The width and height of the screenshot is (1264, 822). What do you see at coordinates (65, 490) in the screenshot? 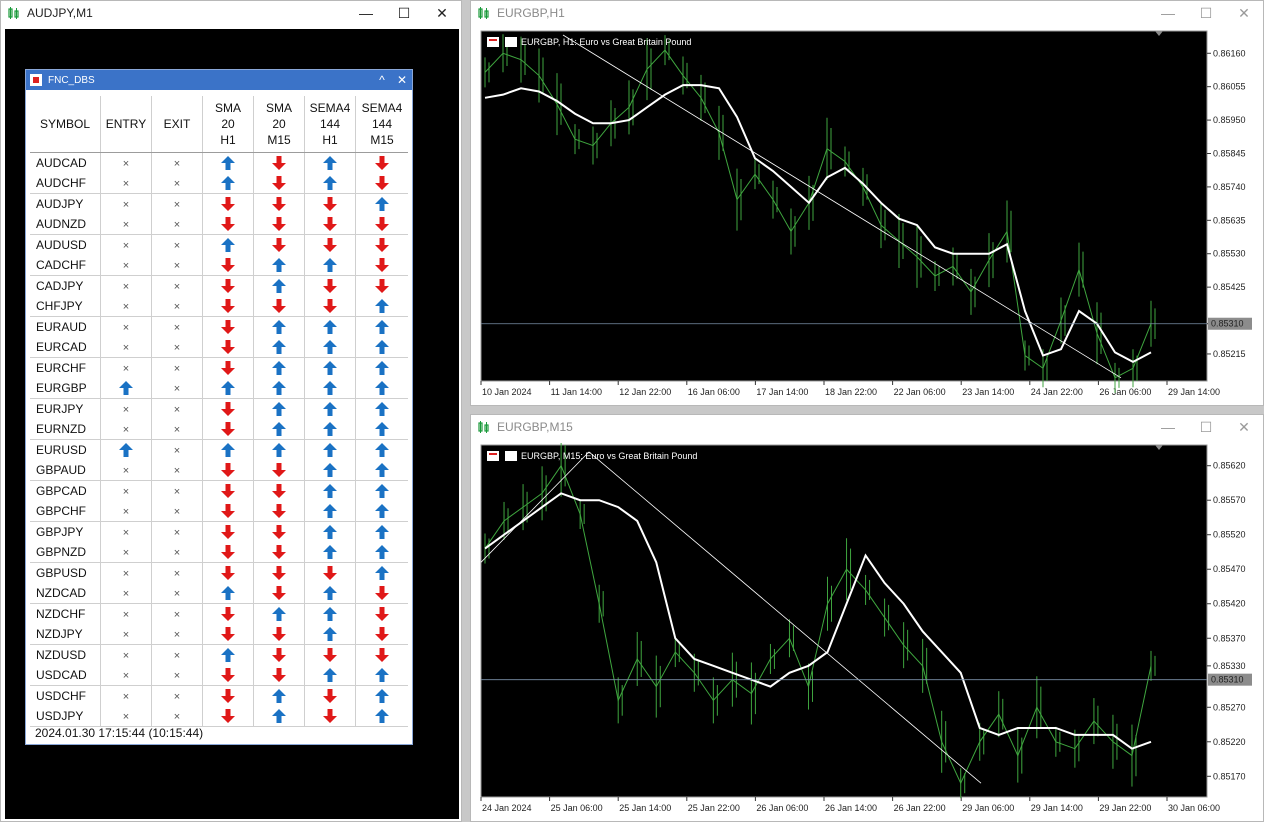
I see `symbol-cell: GBPCAD` at bounding box center [65, 490].